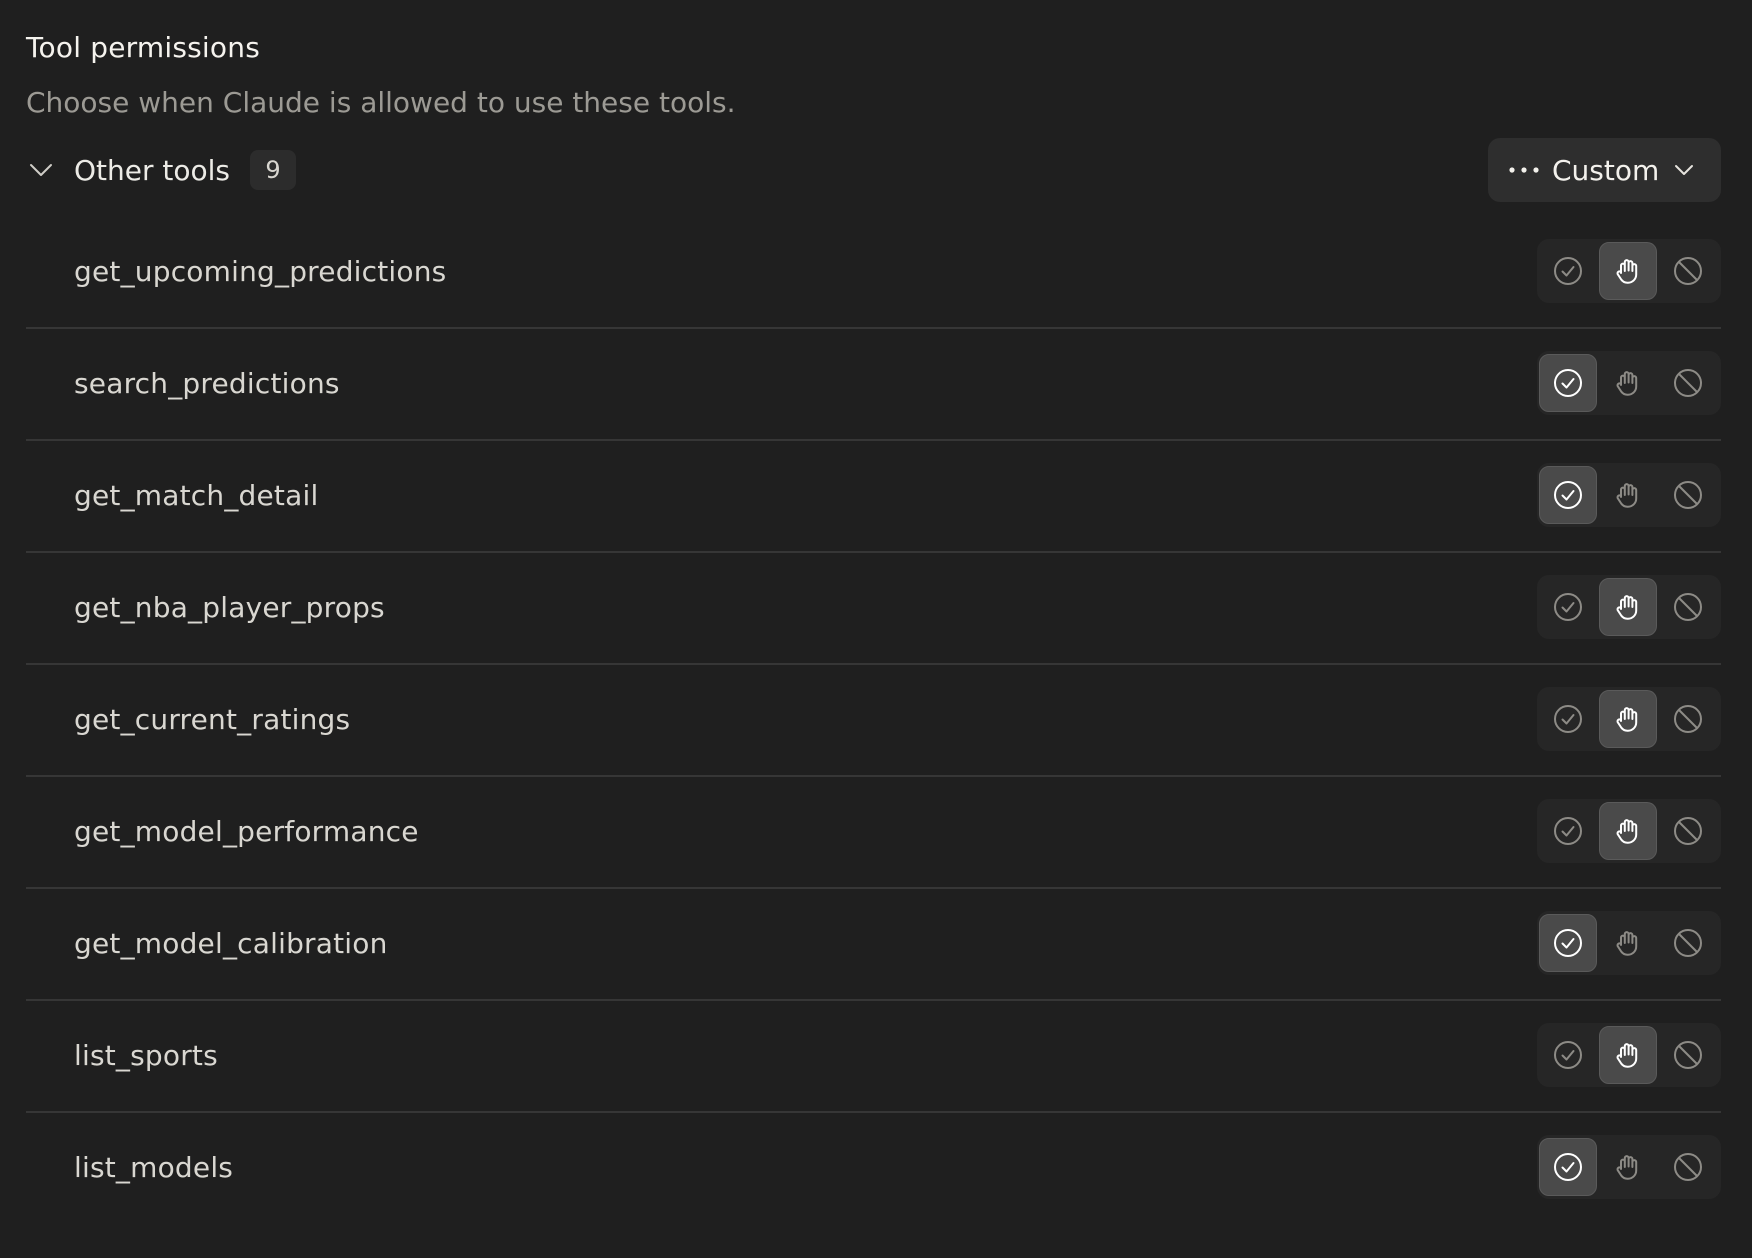  I want to click on more-horizontal-icon, so click(1524, 170).